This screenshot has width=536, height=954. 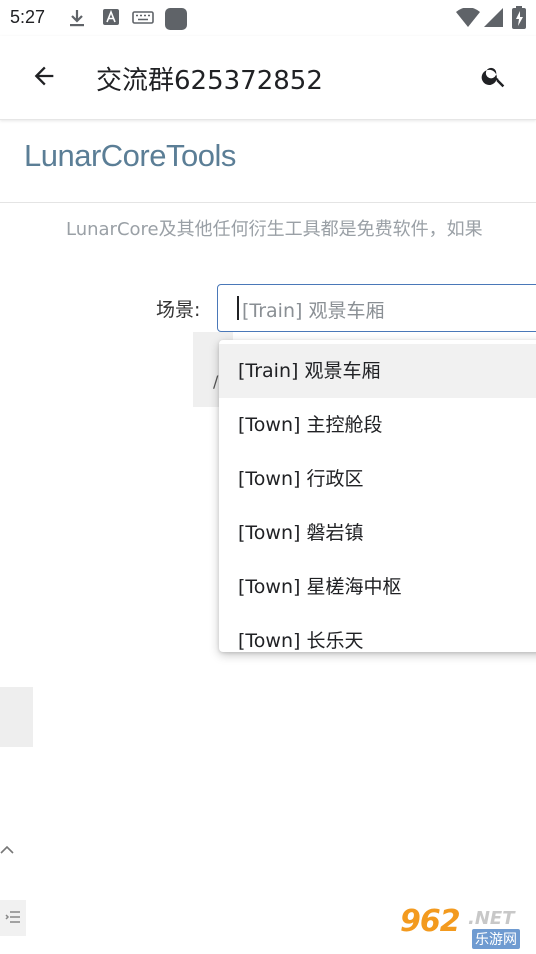 I want to click on app-bar: 交流群625372852, so click(x=268, y=78).